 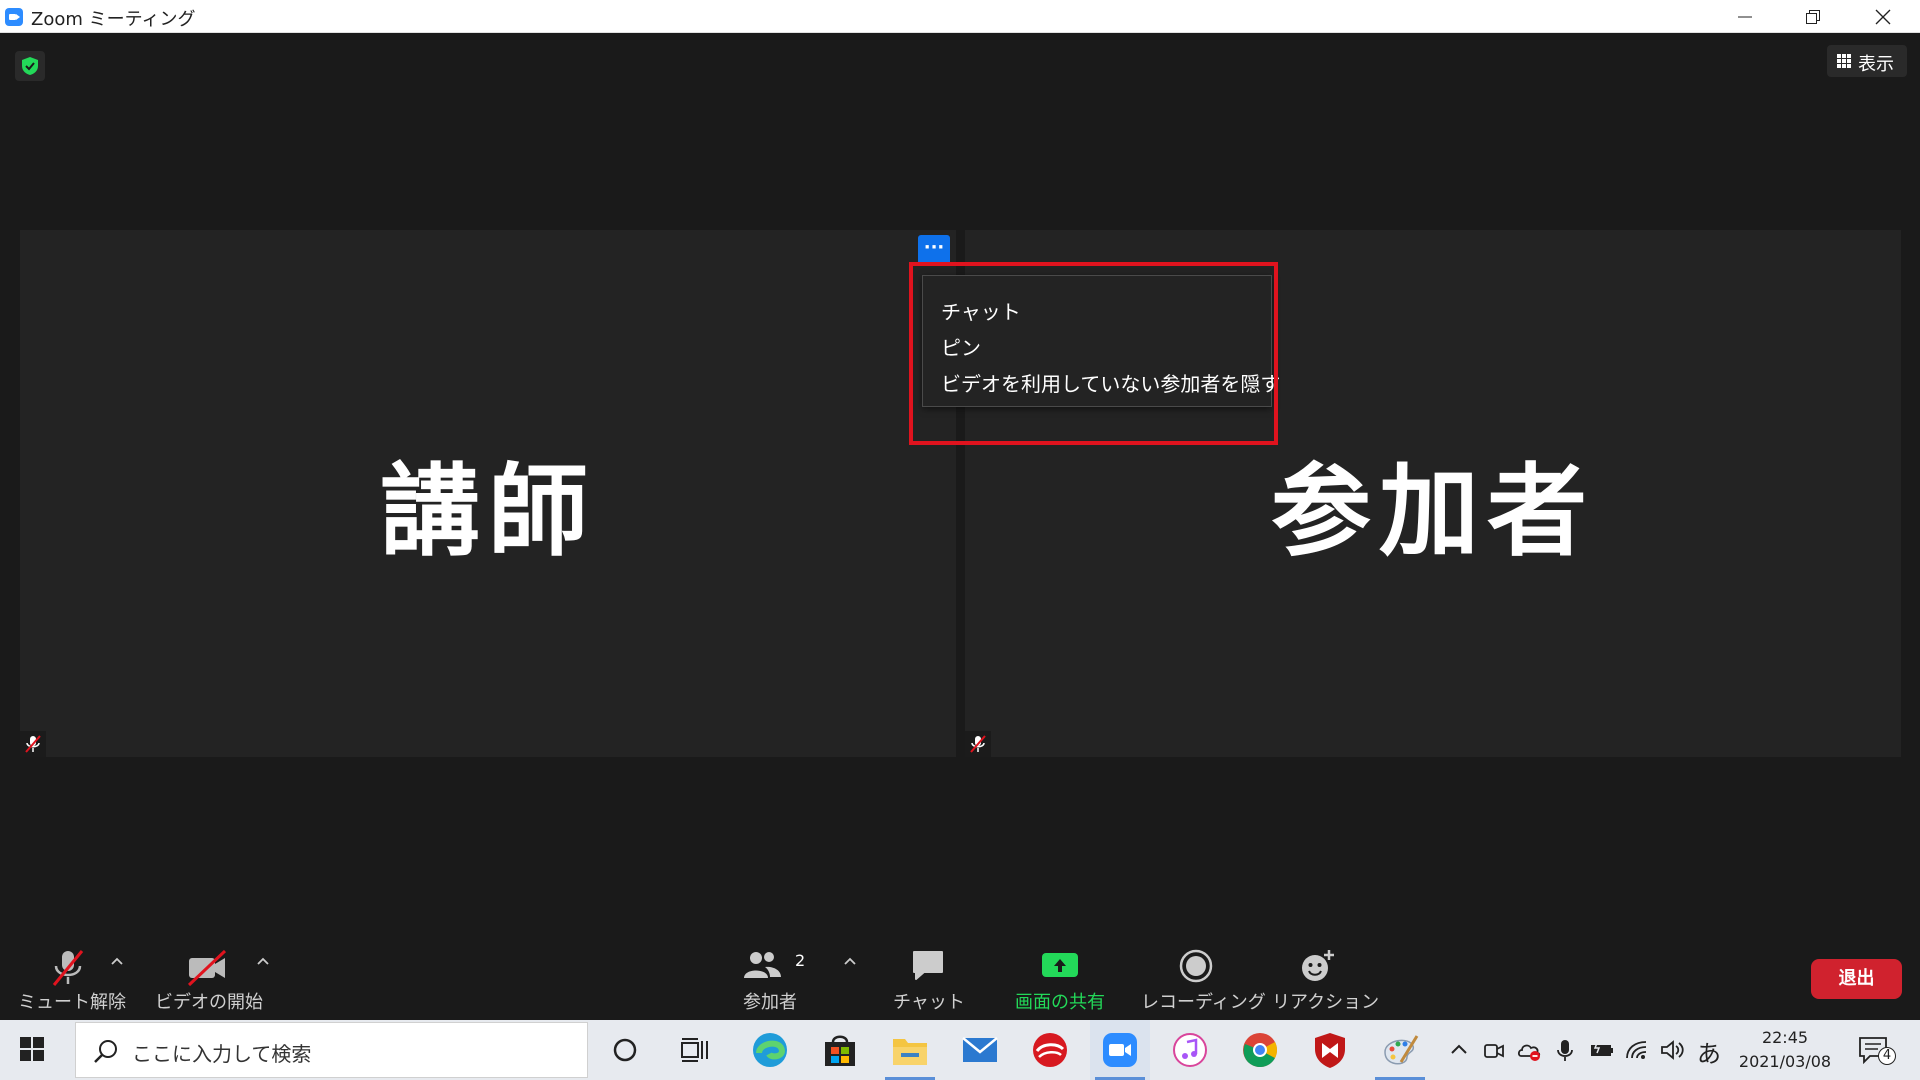 I want to click on share-screen-label: 画面の共有, so click(x=1060, y=1002).